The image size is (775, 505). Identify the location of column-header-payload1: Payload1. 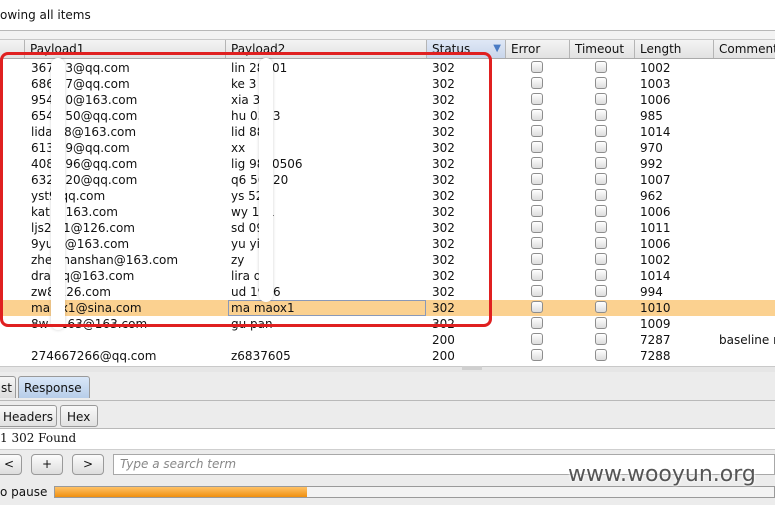
(125, 49).